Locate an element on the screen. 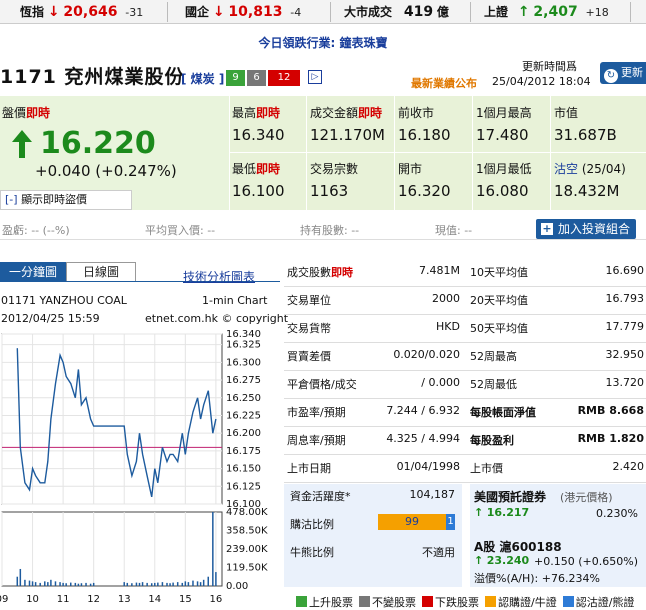 This screenshot has width=646, height=610. ticker-sse-value: 2,407 is located at coordinates (555, 12).